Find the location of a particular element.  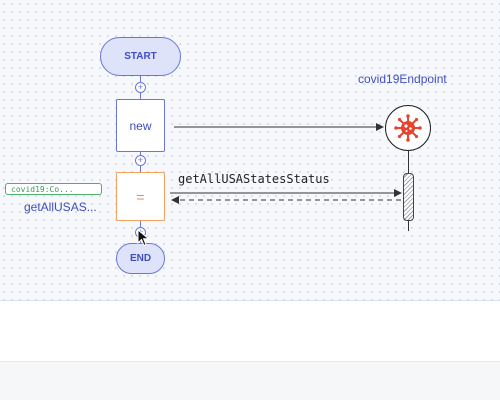

footer-bar is located at coordinates (250, 381).